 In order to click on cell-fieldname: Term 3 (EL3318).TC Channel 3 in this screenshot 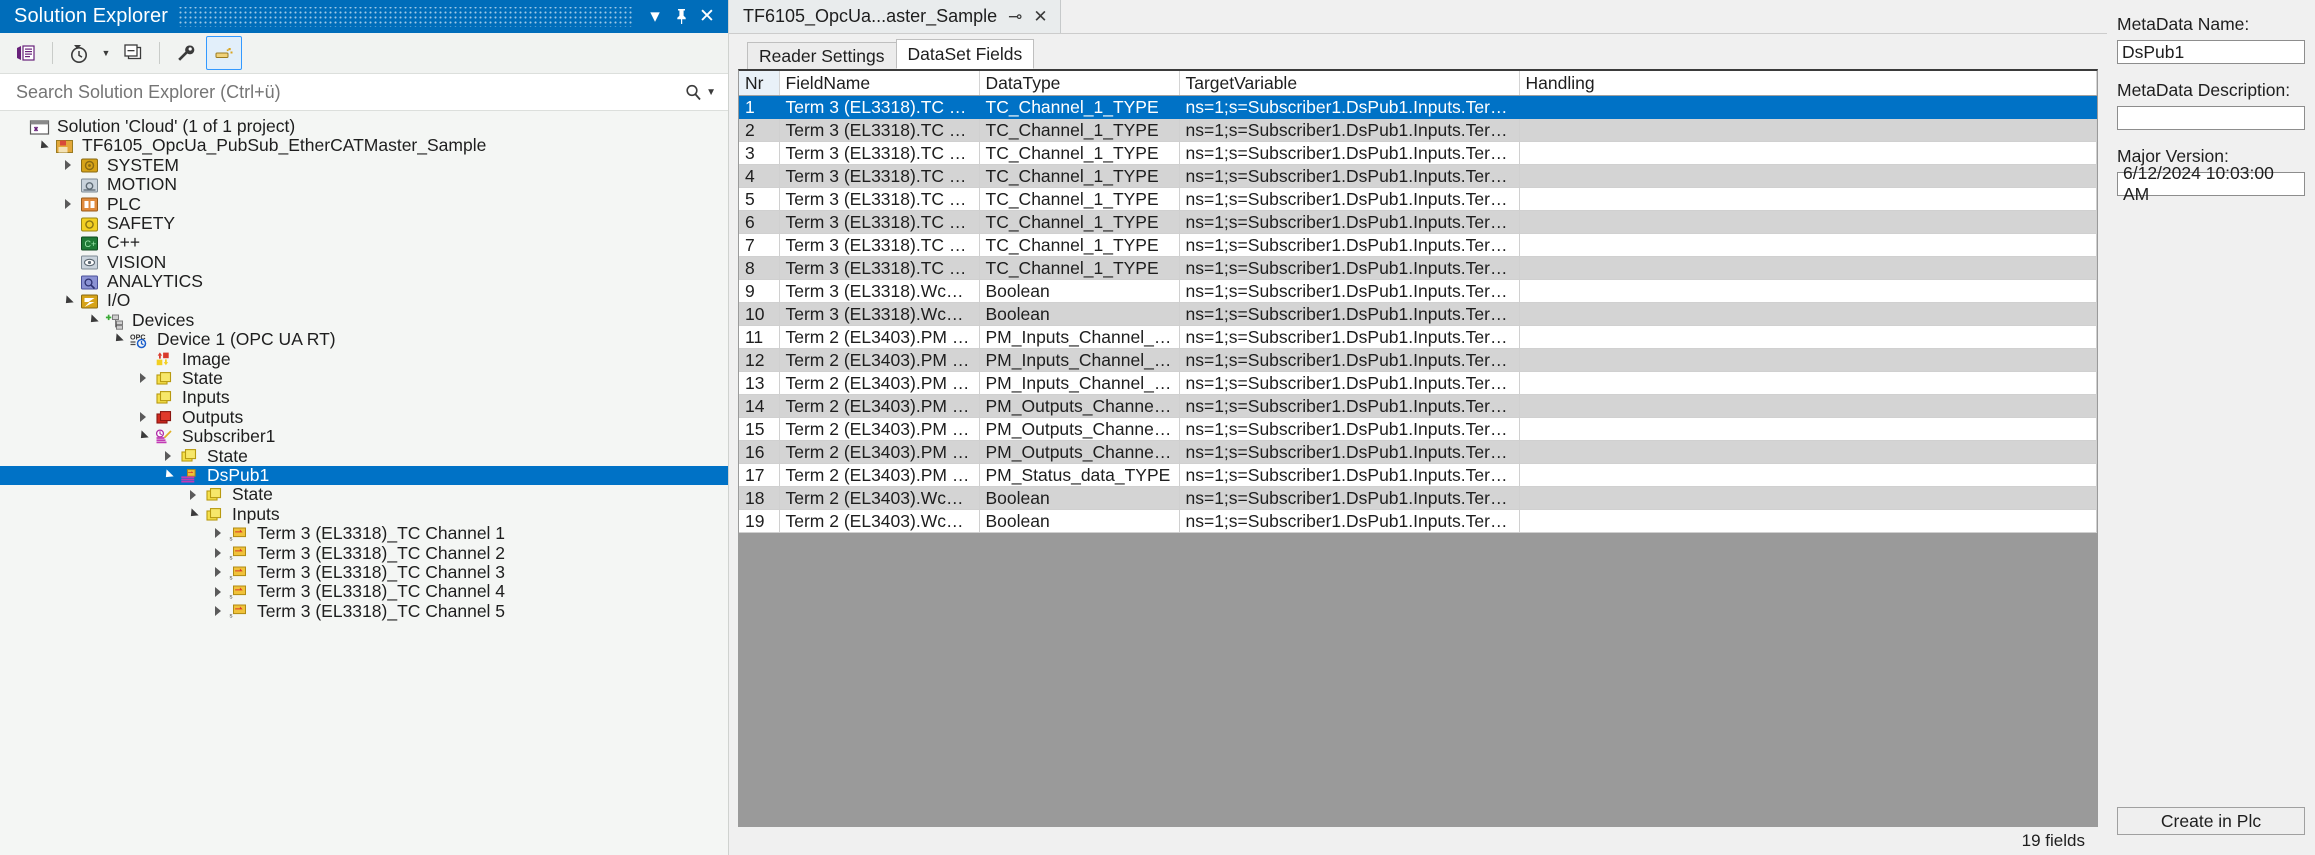, I will do `click(879, 153)`.